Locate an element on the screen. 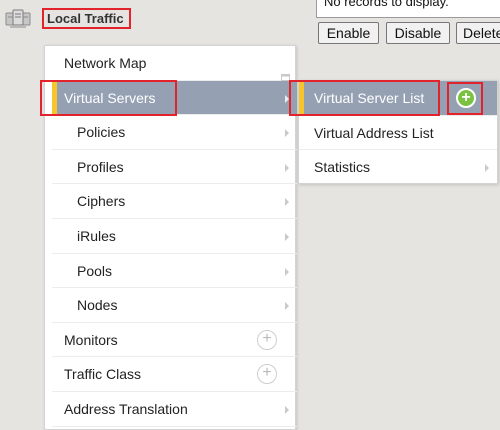 The height and width of the screenshot is (430, 500). menu-item-label: iRules is located at coordinates (96, 236).